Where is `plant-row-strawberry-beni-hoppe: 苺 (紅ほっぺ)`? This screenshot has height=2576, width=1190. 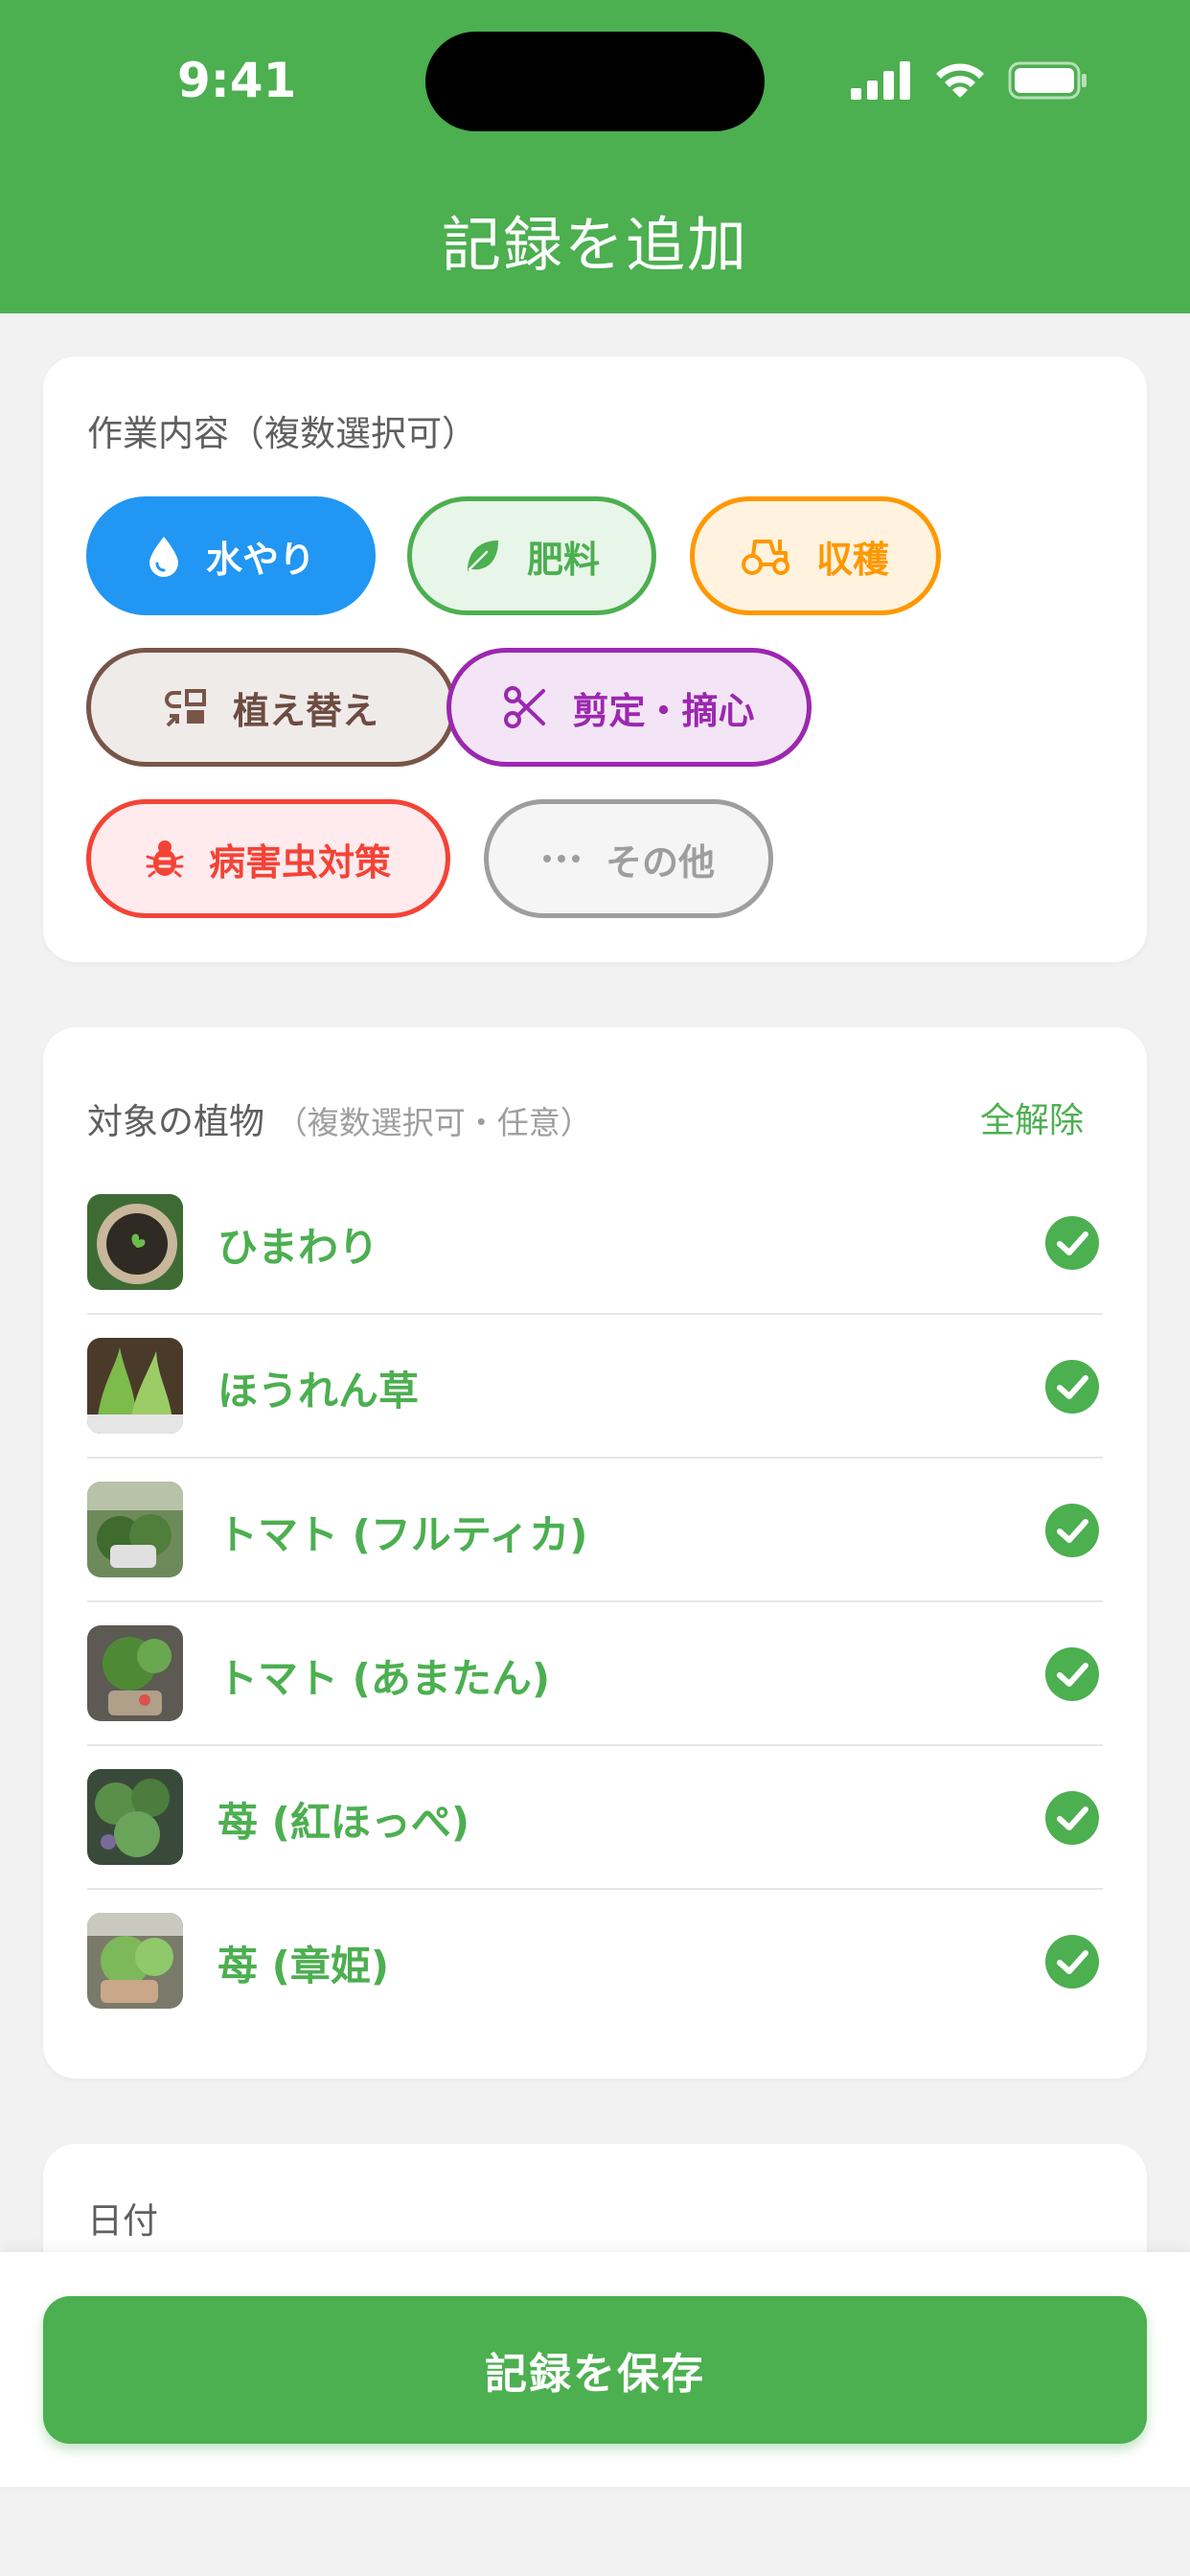 plant-row-strawberry-beni-hoppe: 苺 (紅ほっぺ) is located at coordinates (595, 1818).